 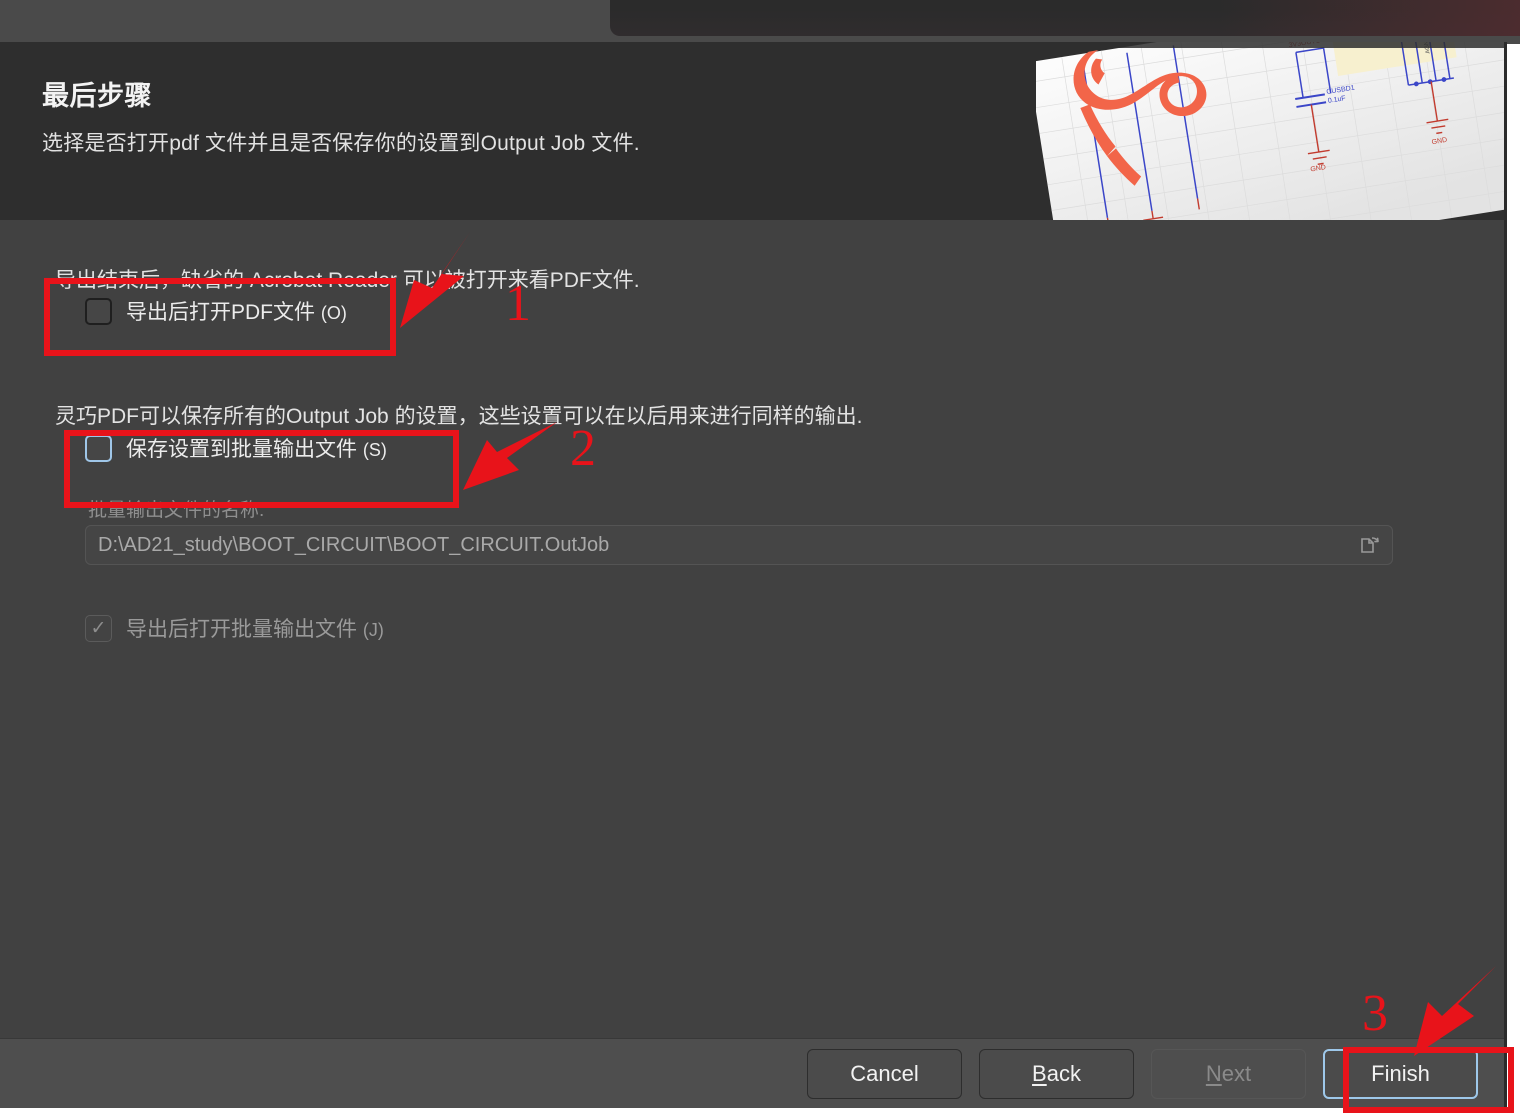 I want to click on finish-button: Finish, so click(x=1400, y=1073).